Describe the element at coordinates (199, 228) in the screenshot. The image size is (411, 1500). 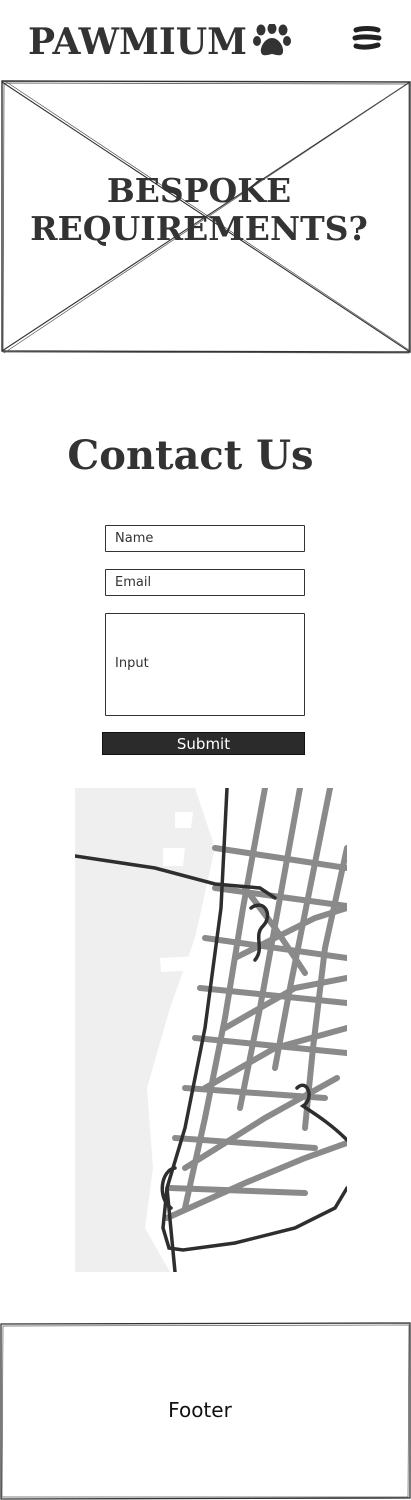
I see `hero-title-line-2: REQUIREMENTS?` at that location.